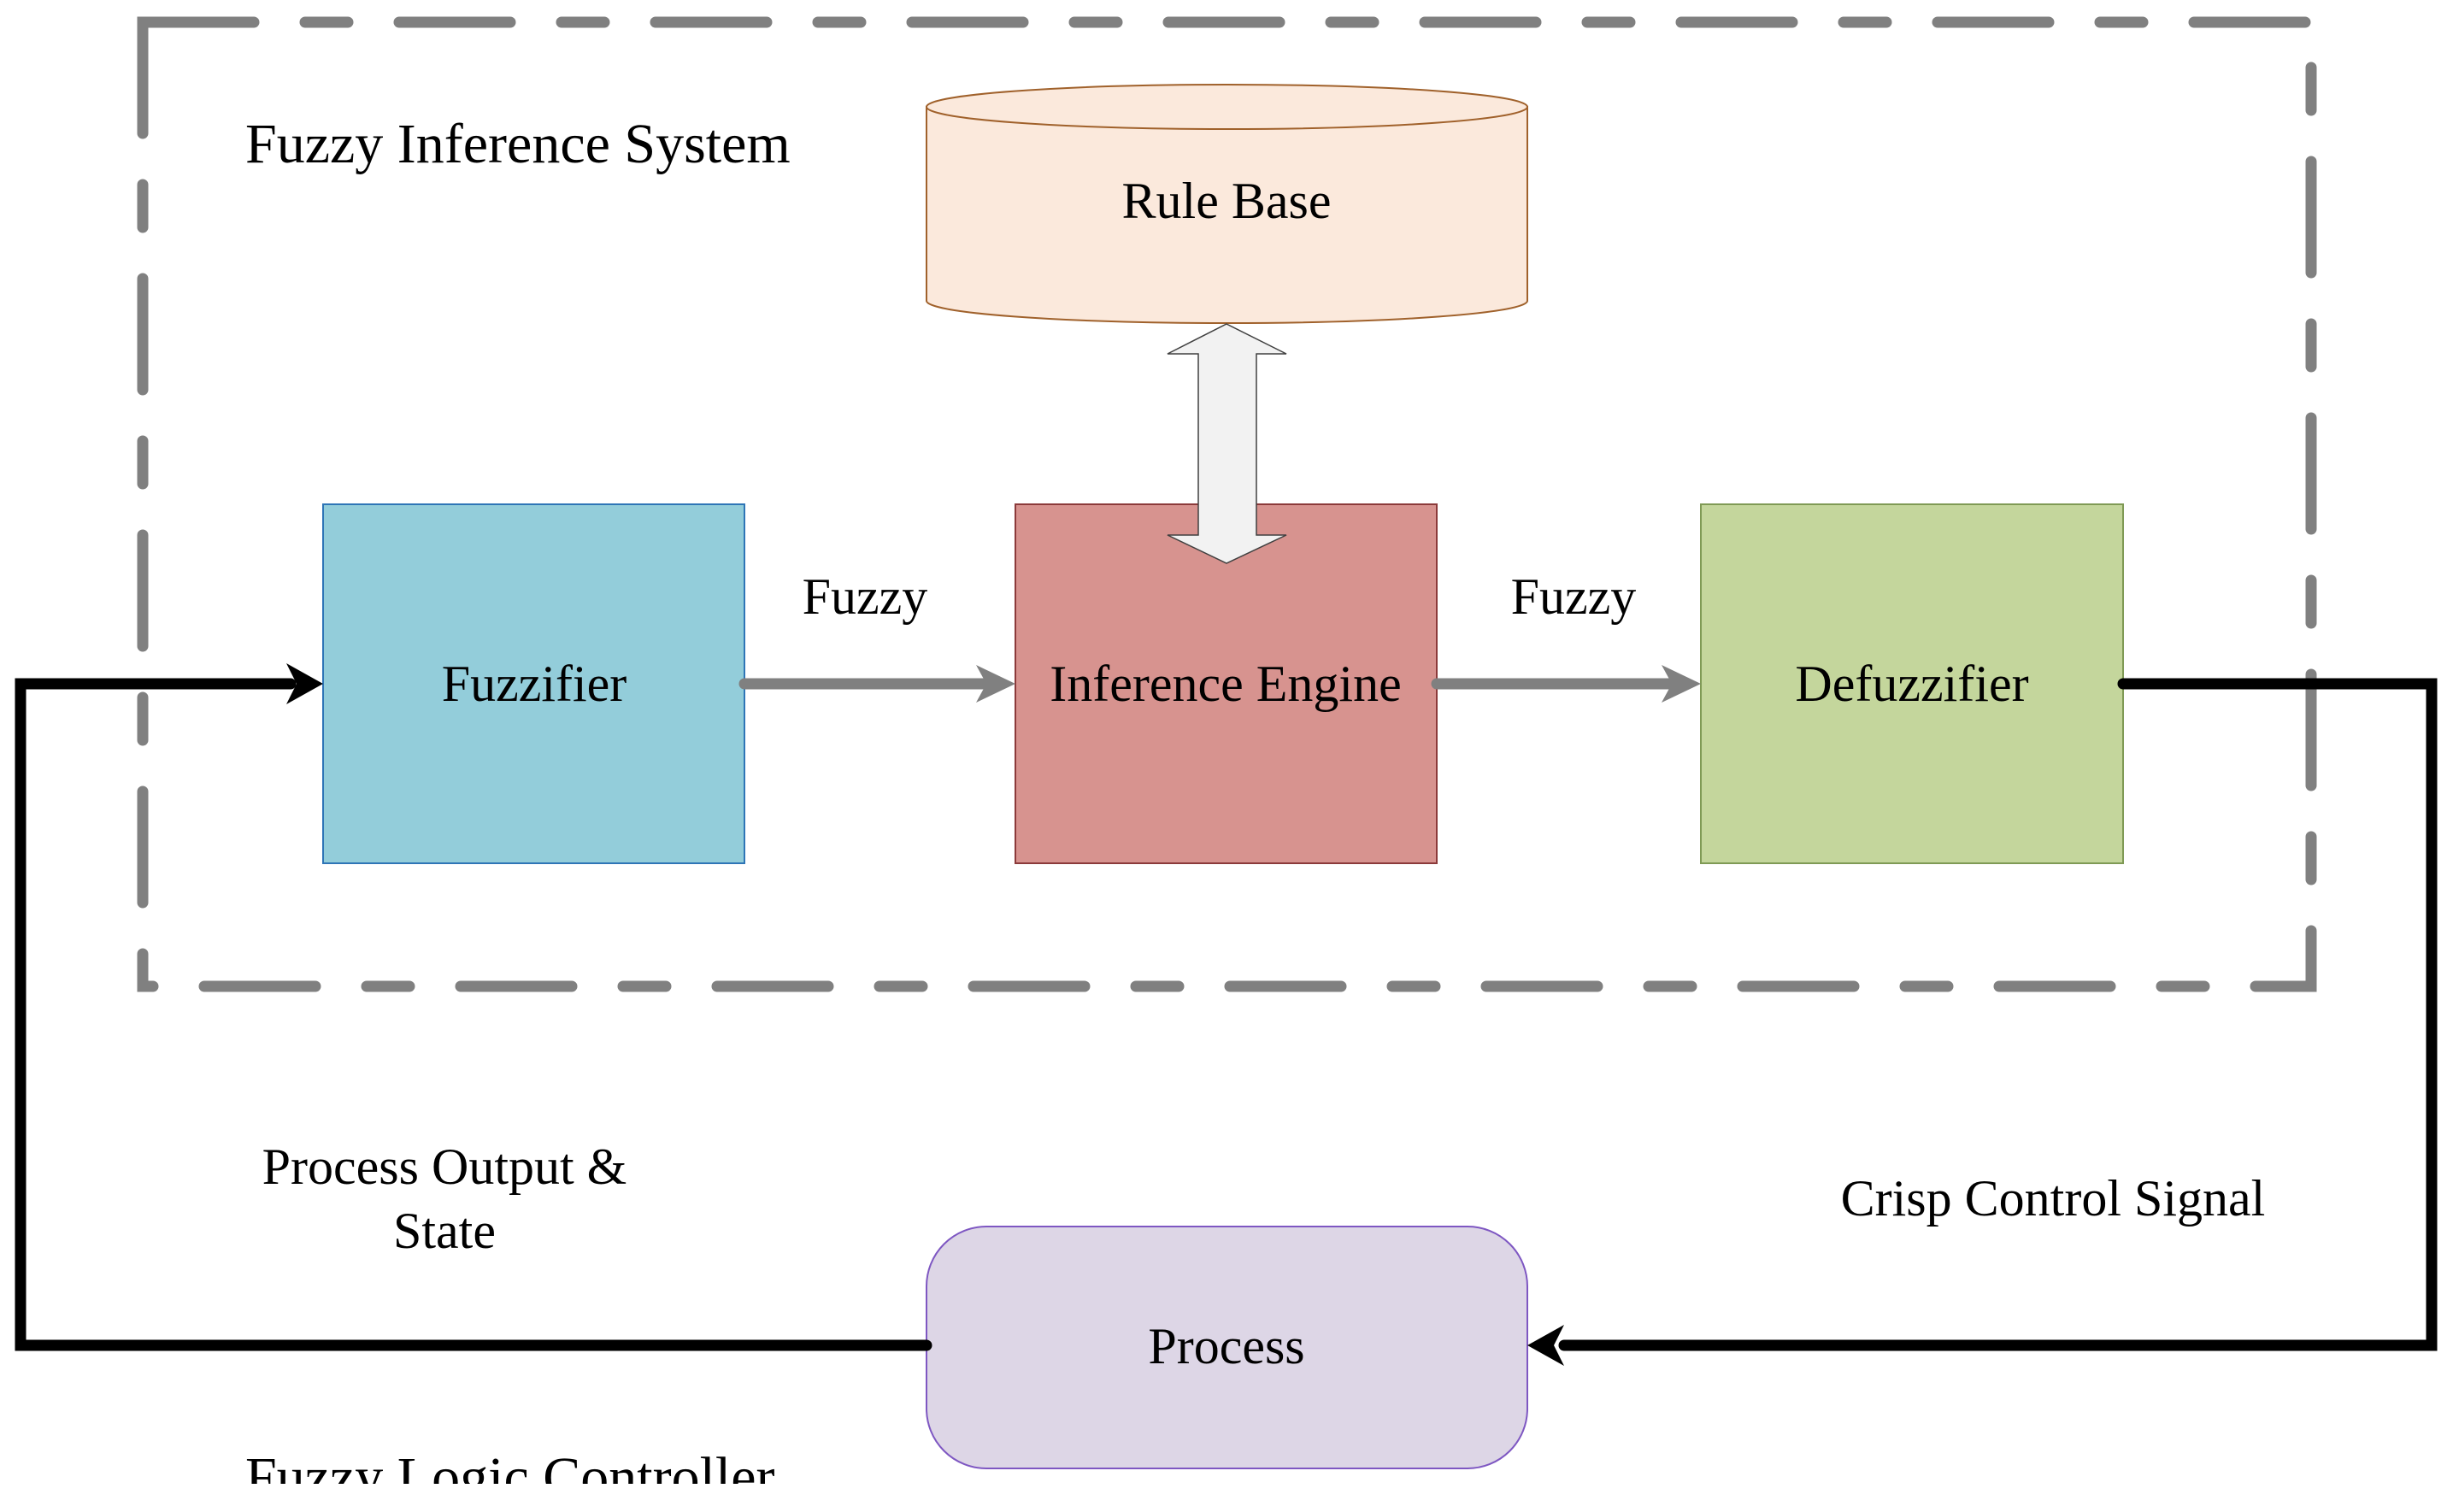  I want to click on defuzzifier-node: Defuzzifier, so click(1912, 683).